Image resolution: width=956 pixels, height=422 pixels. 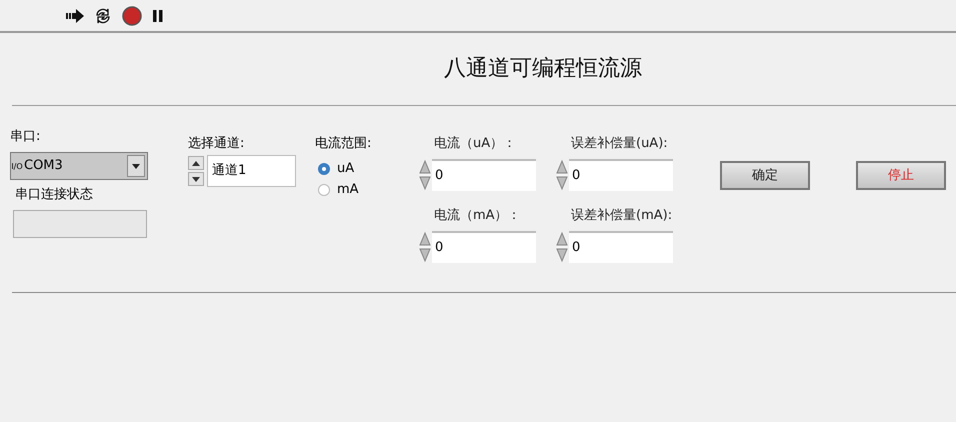 I want to click on field-label: 串口:, so click(x=26, y=137).